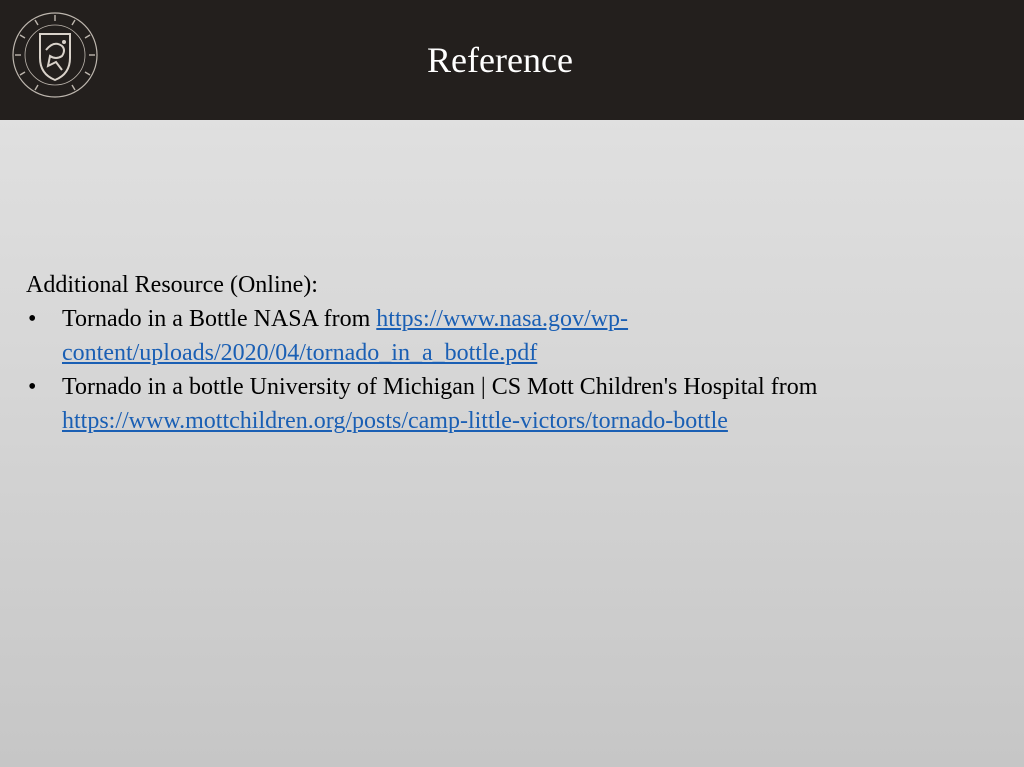 Image resolution: width=1024 pixels, height=767 pixels. Describe the element at coordinates (219, 319) in the screenshot. I see `reference-text-nasa: Tornado in a Bottle NASA from` at that location.